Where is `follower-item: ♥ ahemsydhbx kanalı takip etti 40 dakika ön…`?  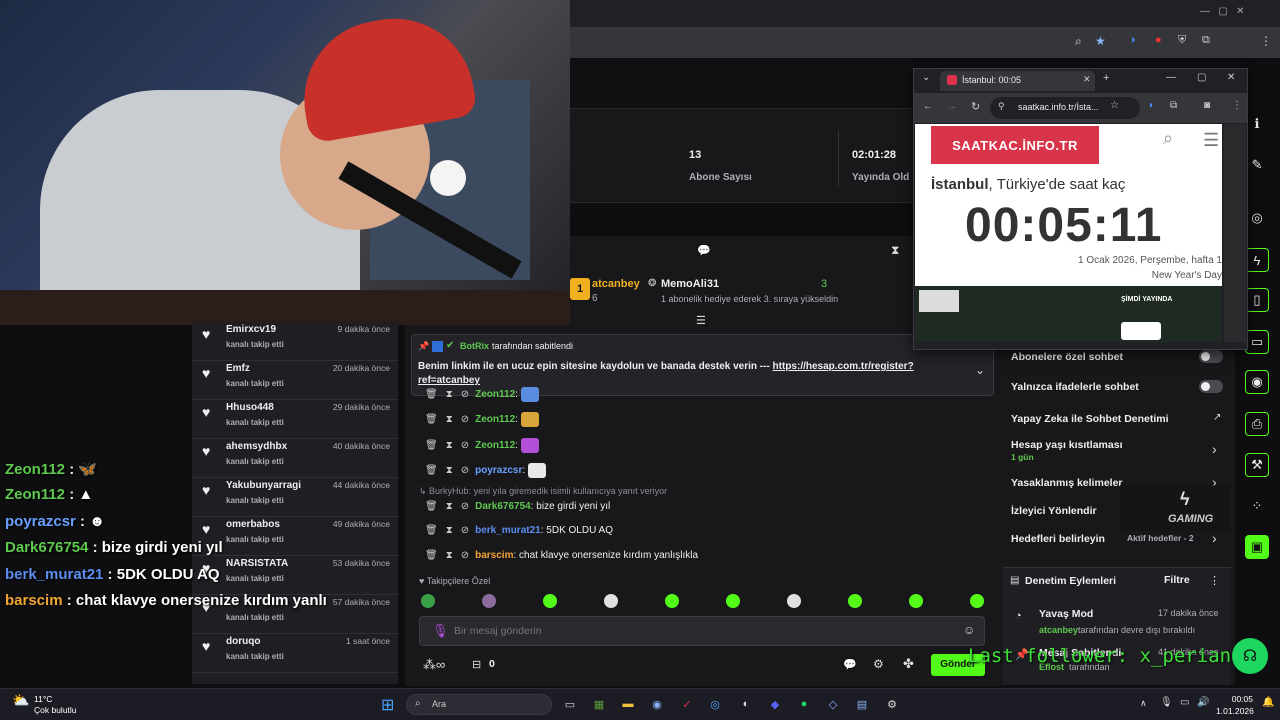 follower-item: ♥ ahemsydhbx kanalı takip etti 40 dakika ön… is located at coordinates (295, 458).